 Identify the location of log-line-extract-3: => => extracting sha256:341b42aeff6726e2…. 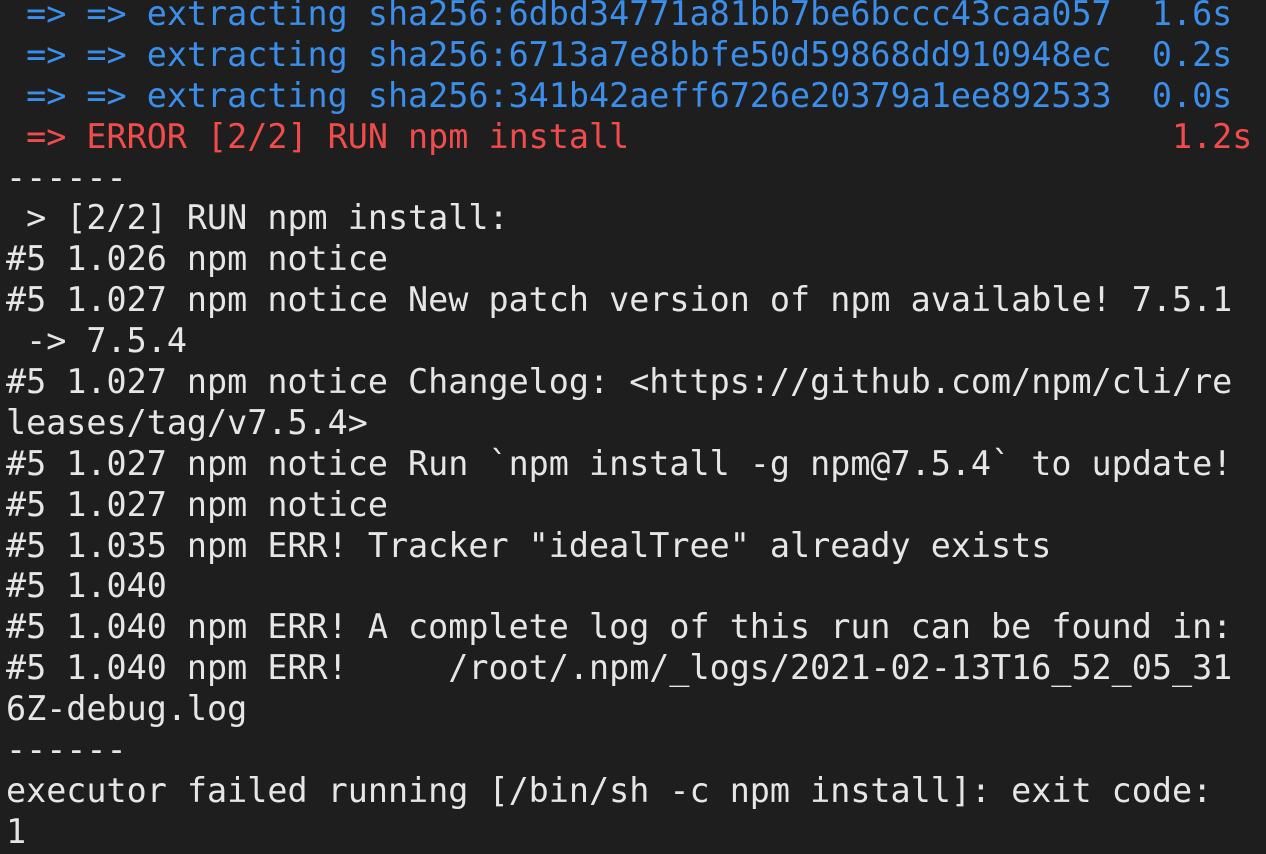
(619, 95).